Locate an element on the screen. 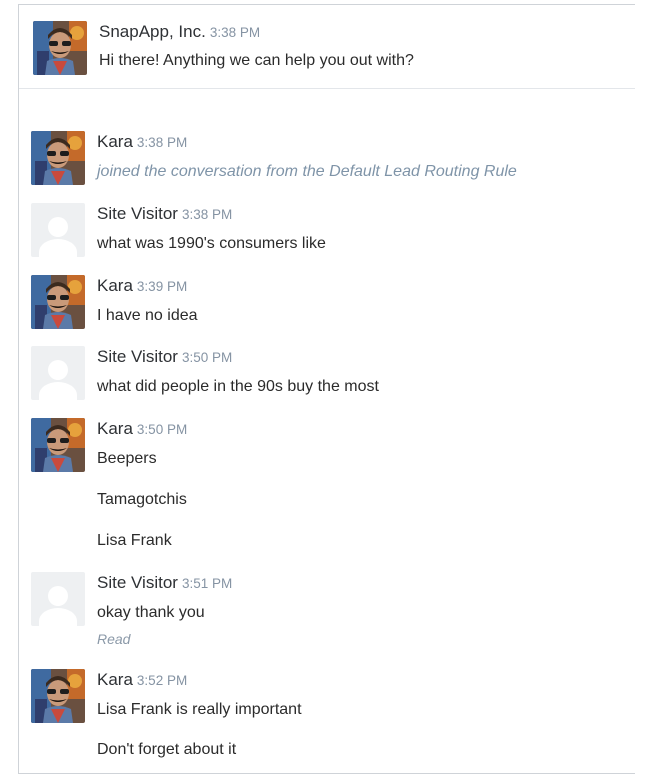 The width and height of the screenshot is (646, 782). message-header: Site Visitor 3:50 PM is located at coordinates (164, 357).